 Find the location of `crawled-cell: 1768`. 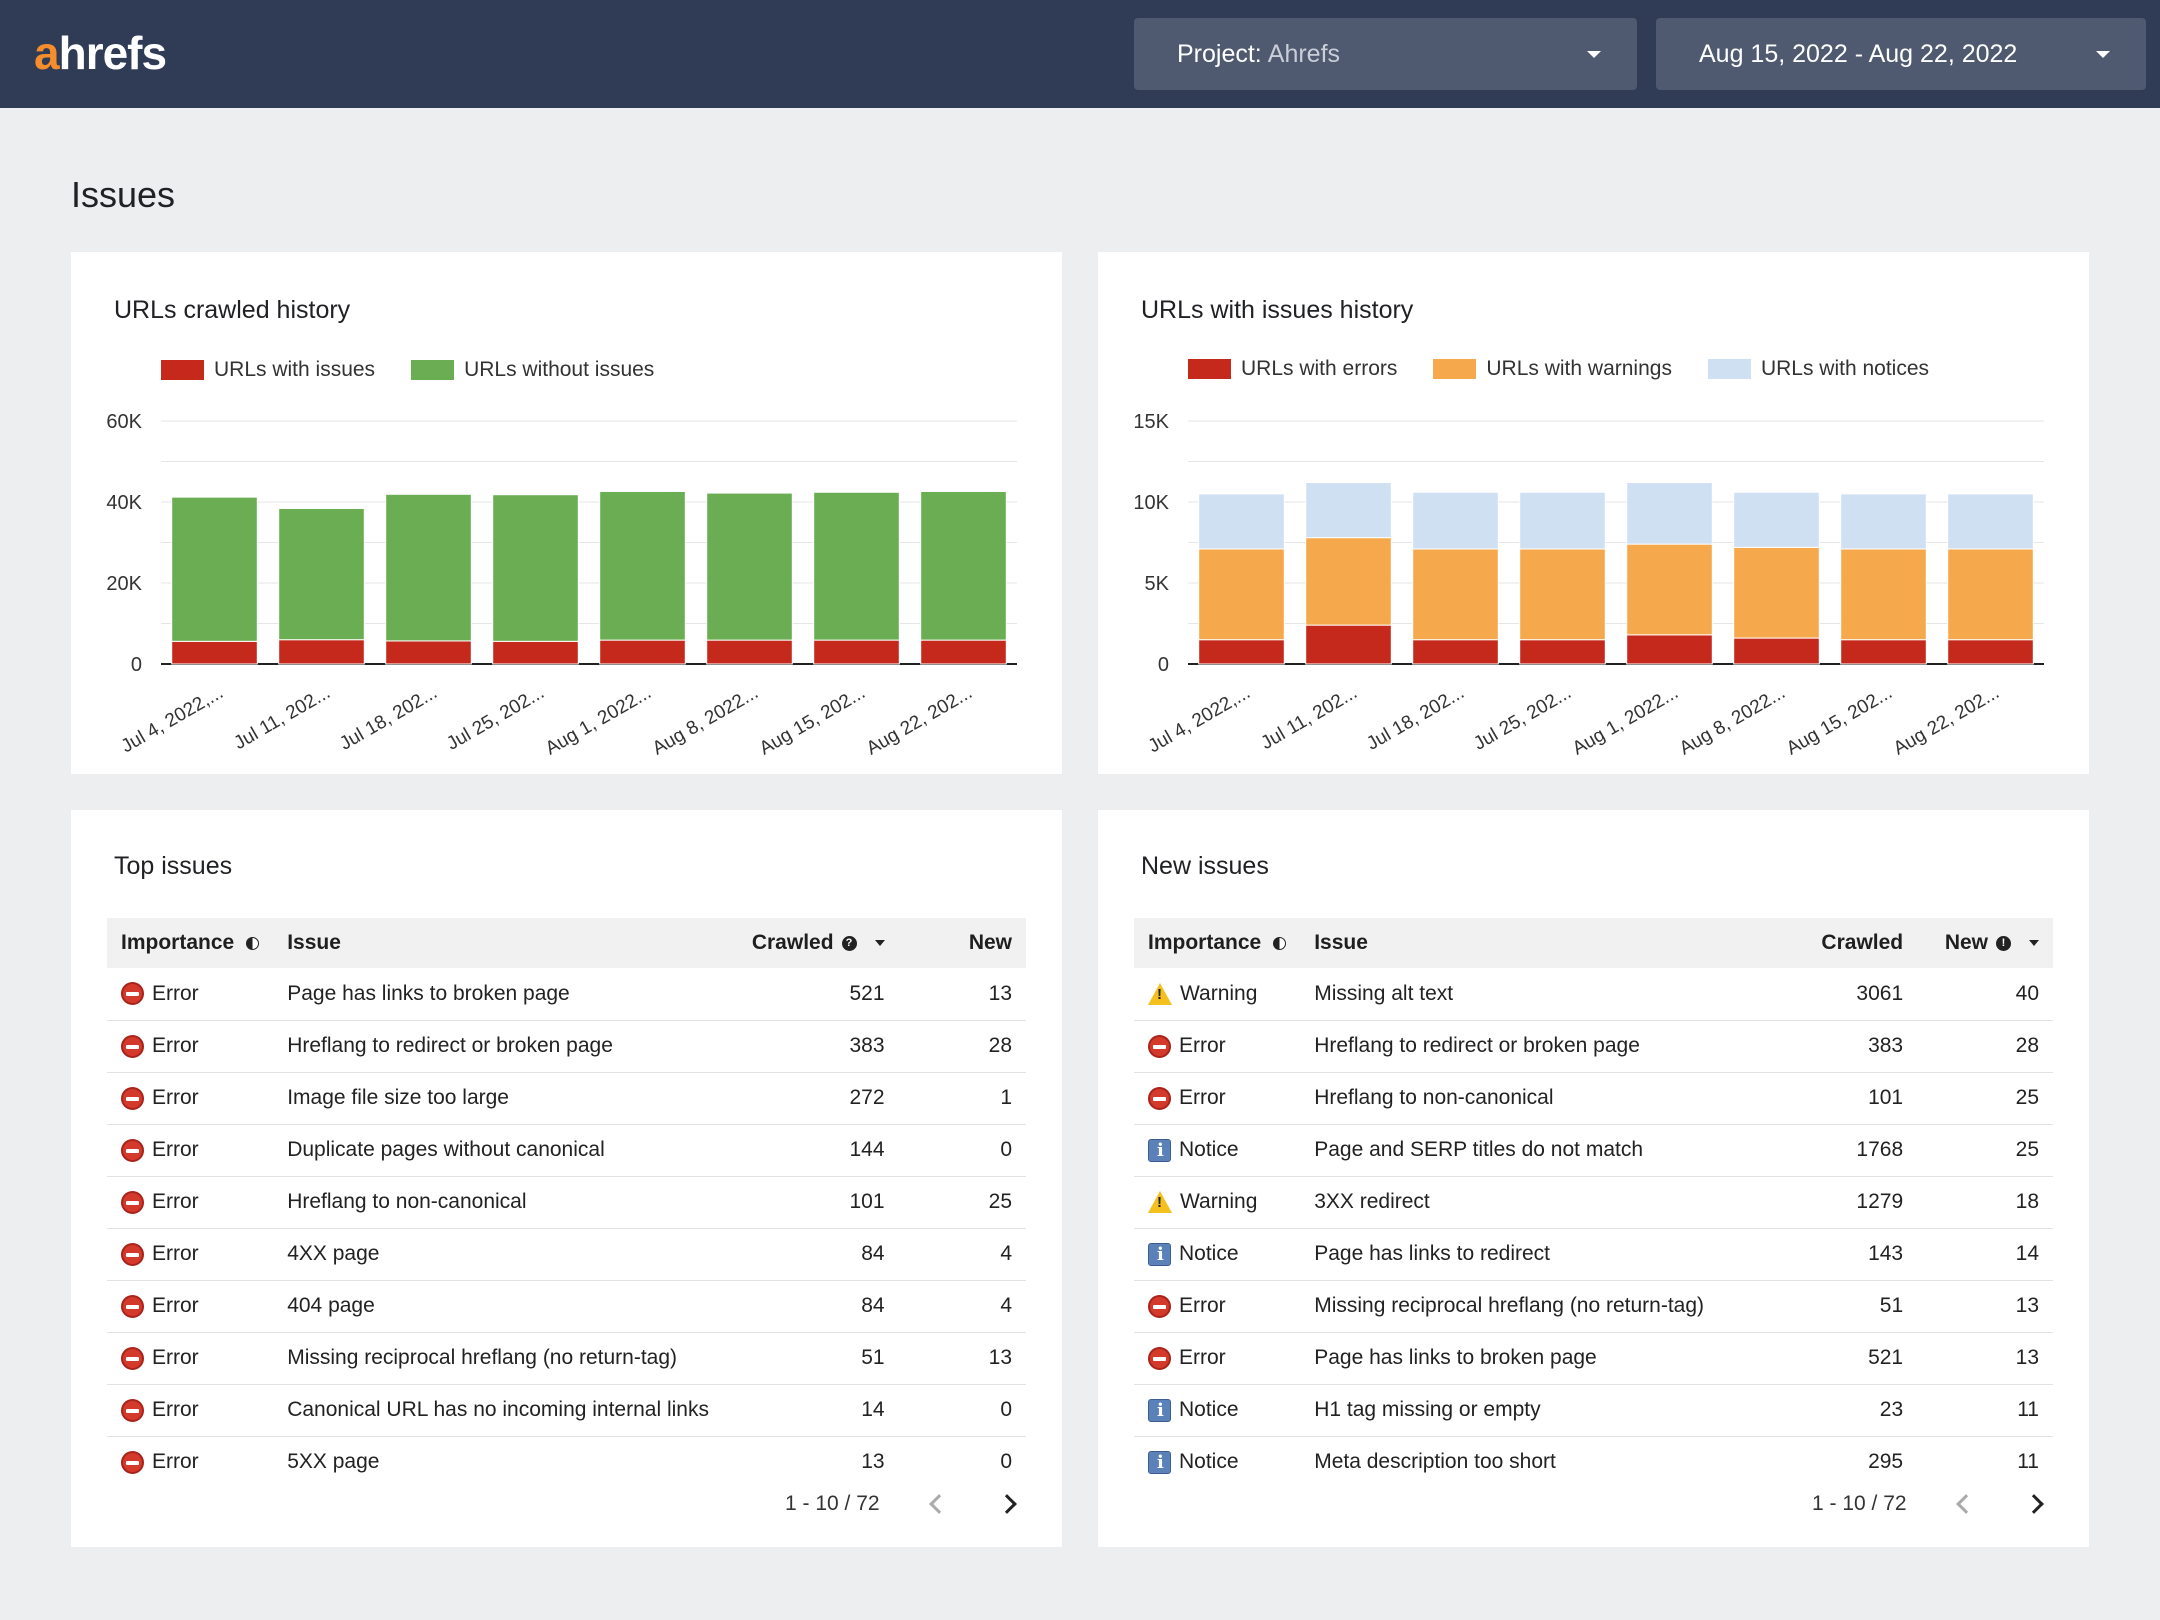

crawled-cell: 1768 is located at coordinates (1862, 1150).